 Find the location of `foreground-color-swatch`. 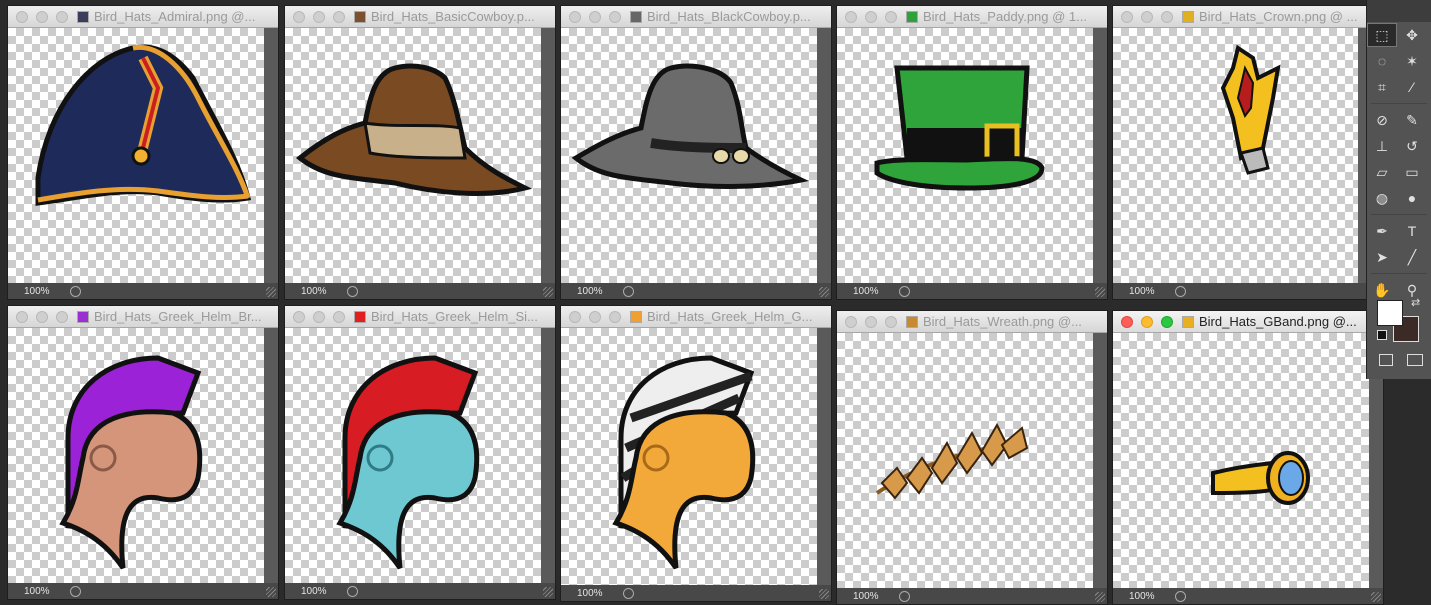

foreground-color-swatch is located at coordinates (1390, 313).